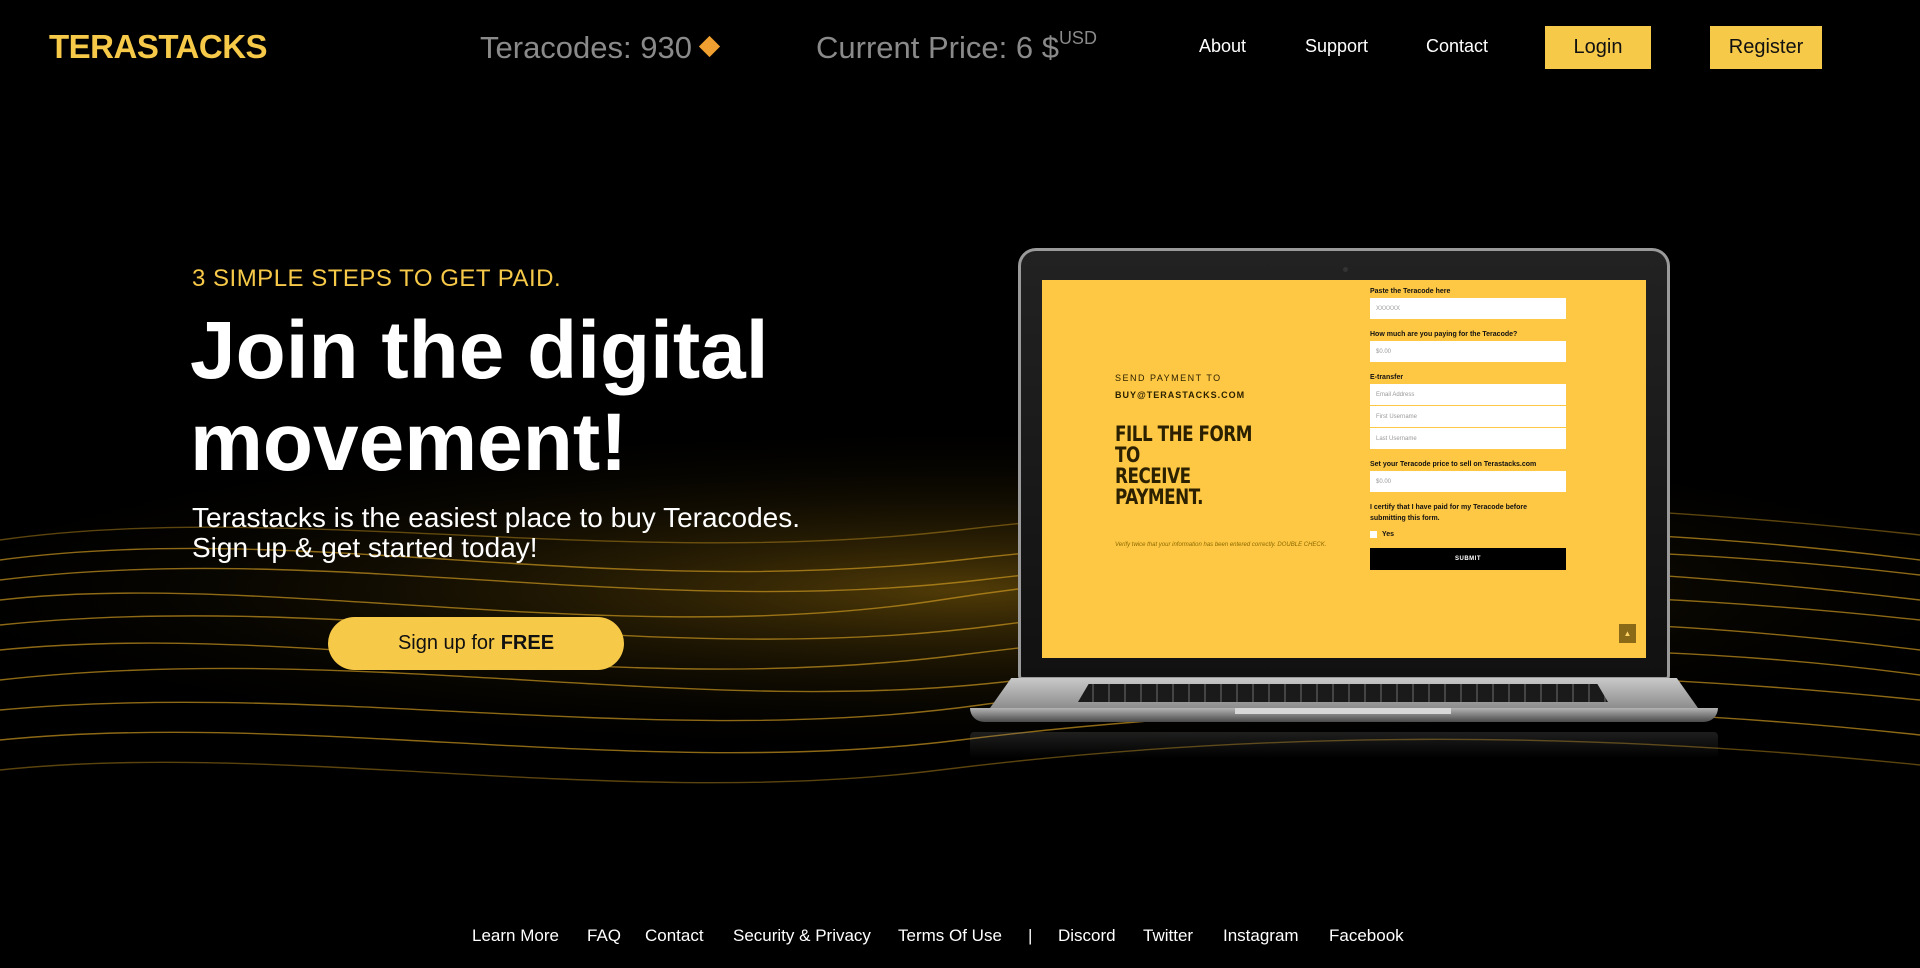 The width and height of the screenshot is (1920, 968). Describe the element at coordinates (1343, 693) in the screenshot. I see `keyboard` at that location.